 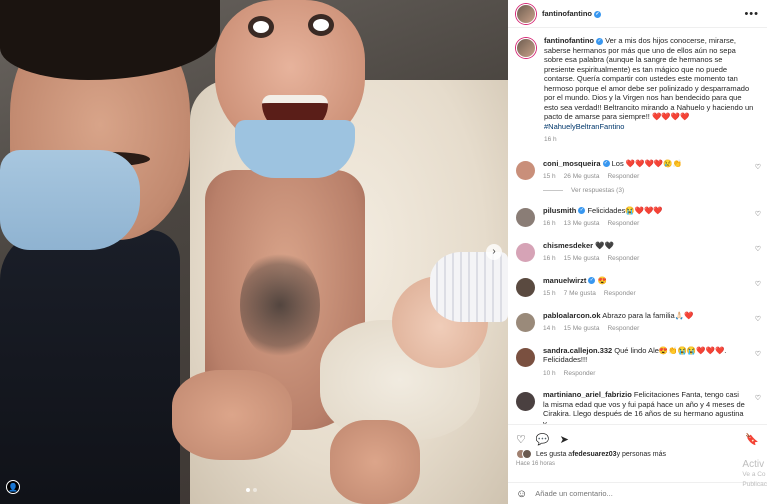 I want to click on share-icon: ➤, so click(x=564, y=439).